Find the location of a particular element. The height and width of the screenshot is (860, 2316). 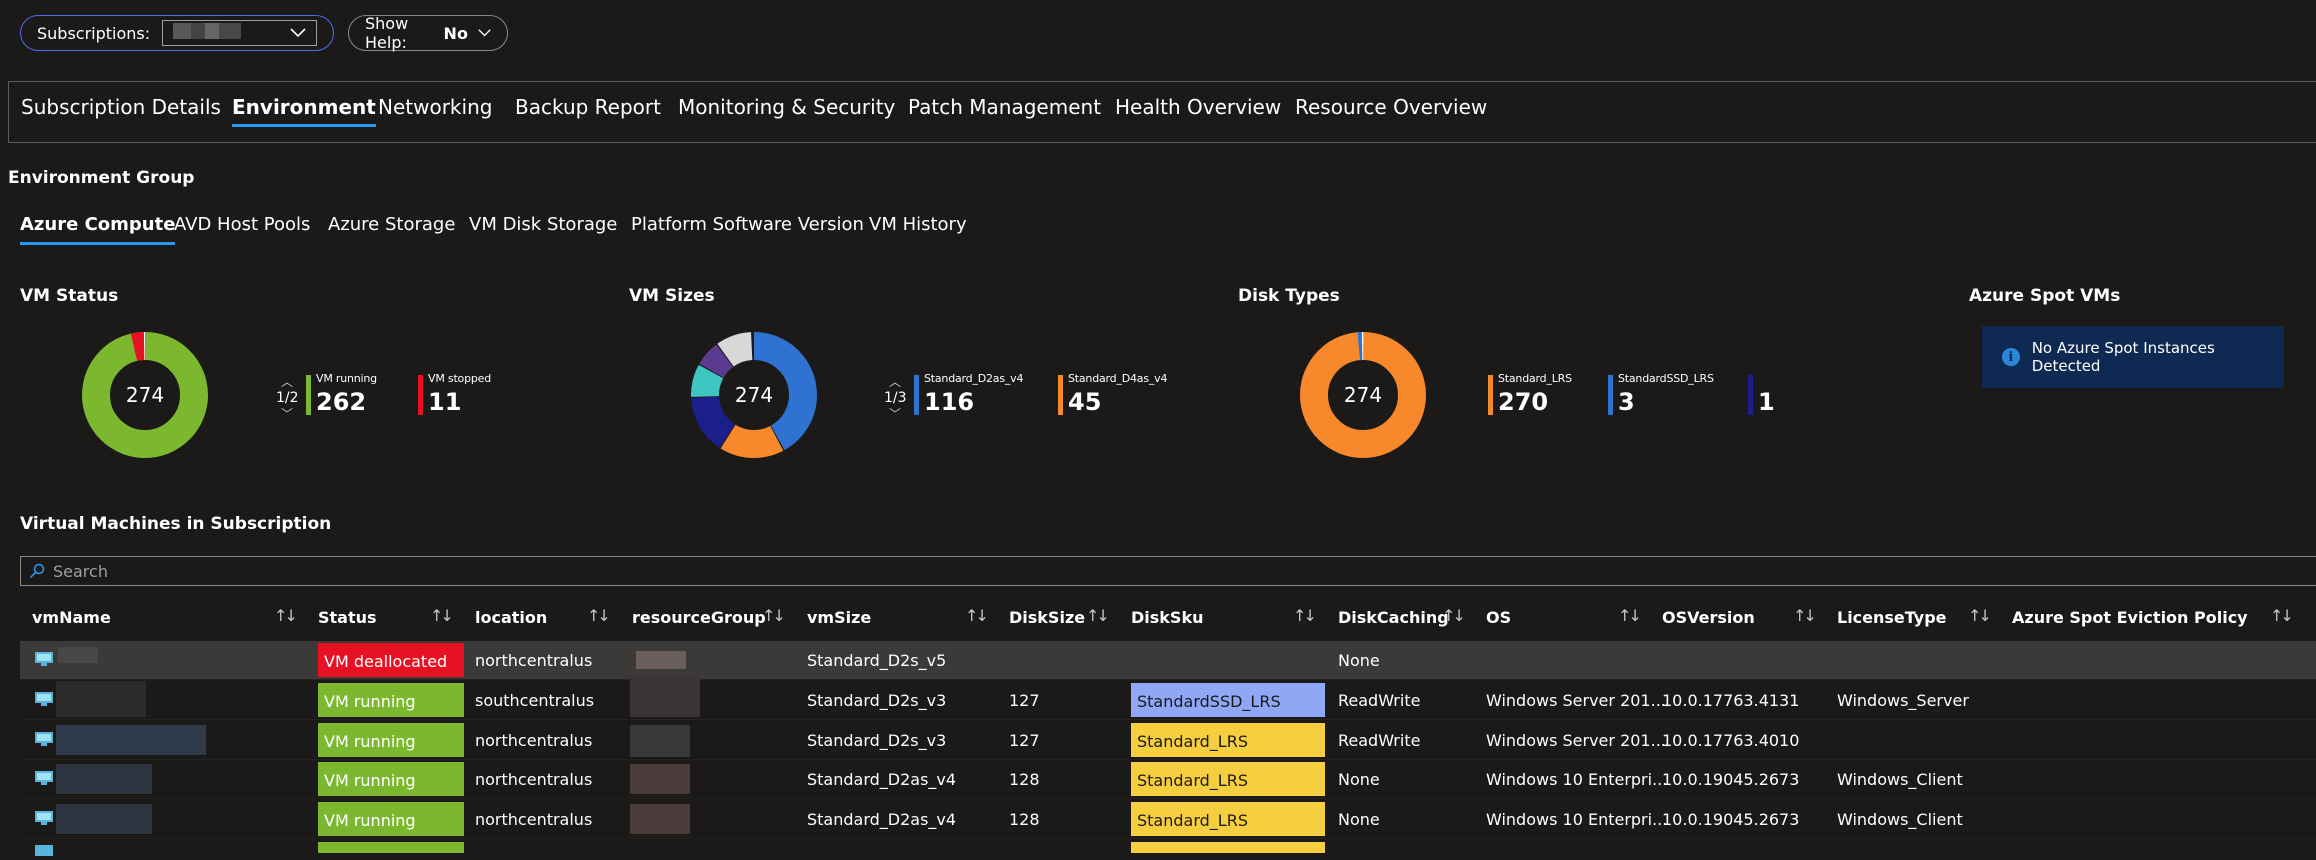

column-header-disksku: DiskSku is located at coordinates (1167, 617).